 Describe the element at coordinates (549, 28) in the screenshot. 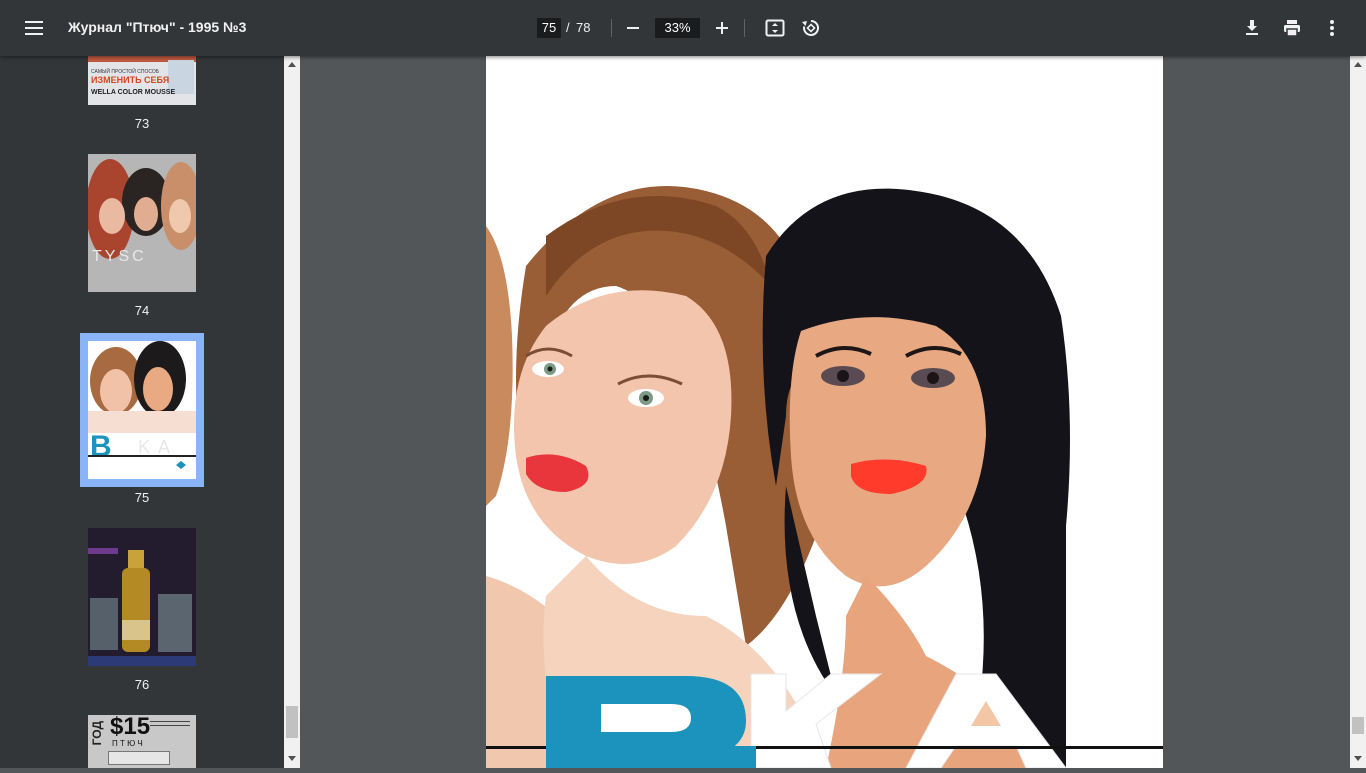

I see `page-number-input: 75` at that location.